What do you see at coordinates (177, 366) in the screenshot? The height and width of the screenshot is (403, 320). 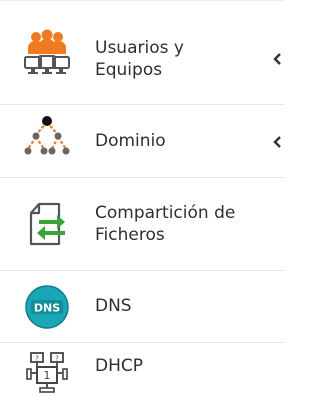 I see `sidebar-item-label: DHCP` at bounding box center [177, 366].